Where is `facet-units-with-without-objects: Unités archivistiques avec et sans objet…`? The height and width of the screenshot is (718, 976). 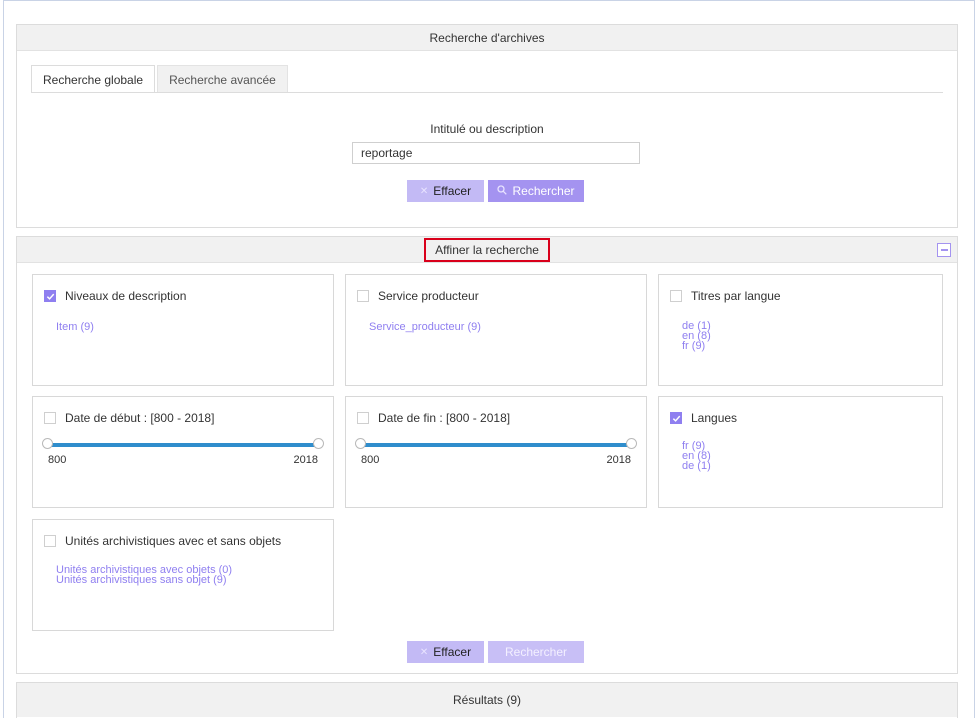
facet-units-with-without-objects: Unités archivistiques avec et sans objet… is located at coordinates (183, 575).